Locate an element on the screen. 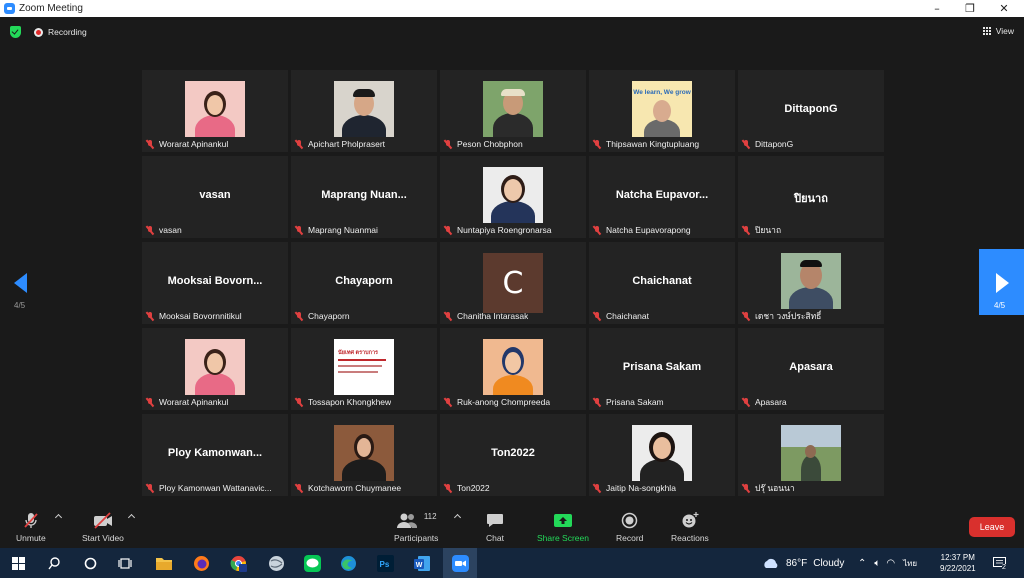  next-page-button: 4/5 is located at coordinates (1001, 282).